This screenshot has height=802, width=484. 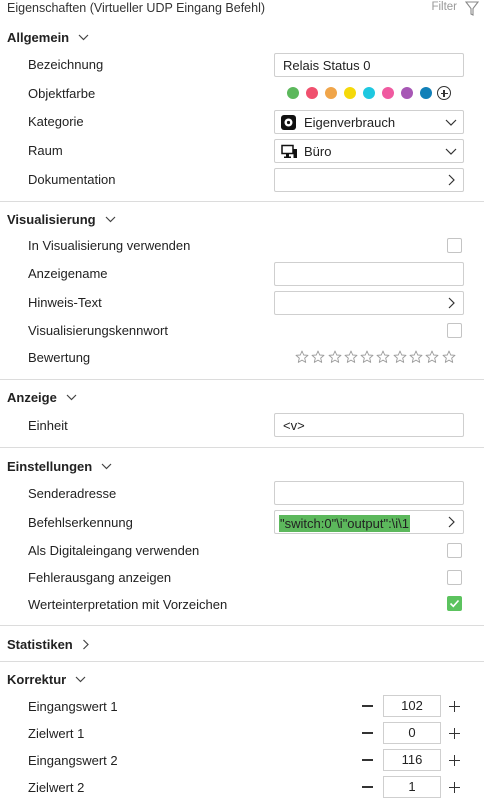 What do you see at coordinates (312, 93) in the screenshot?
I see `color-swatch-red` at bounding box center [312, 93].